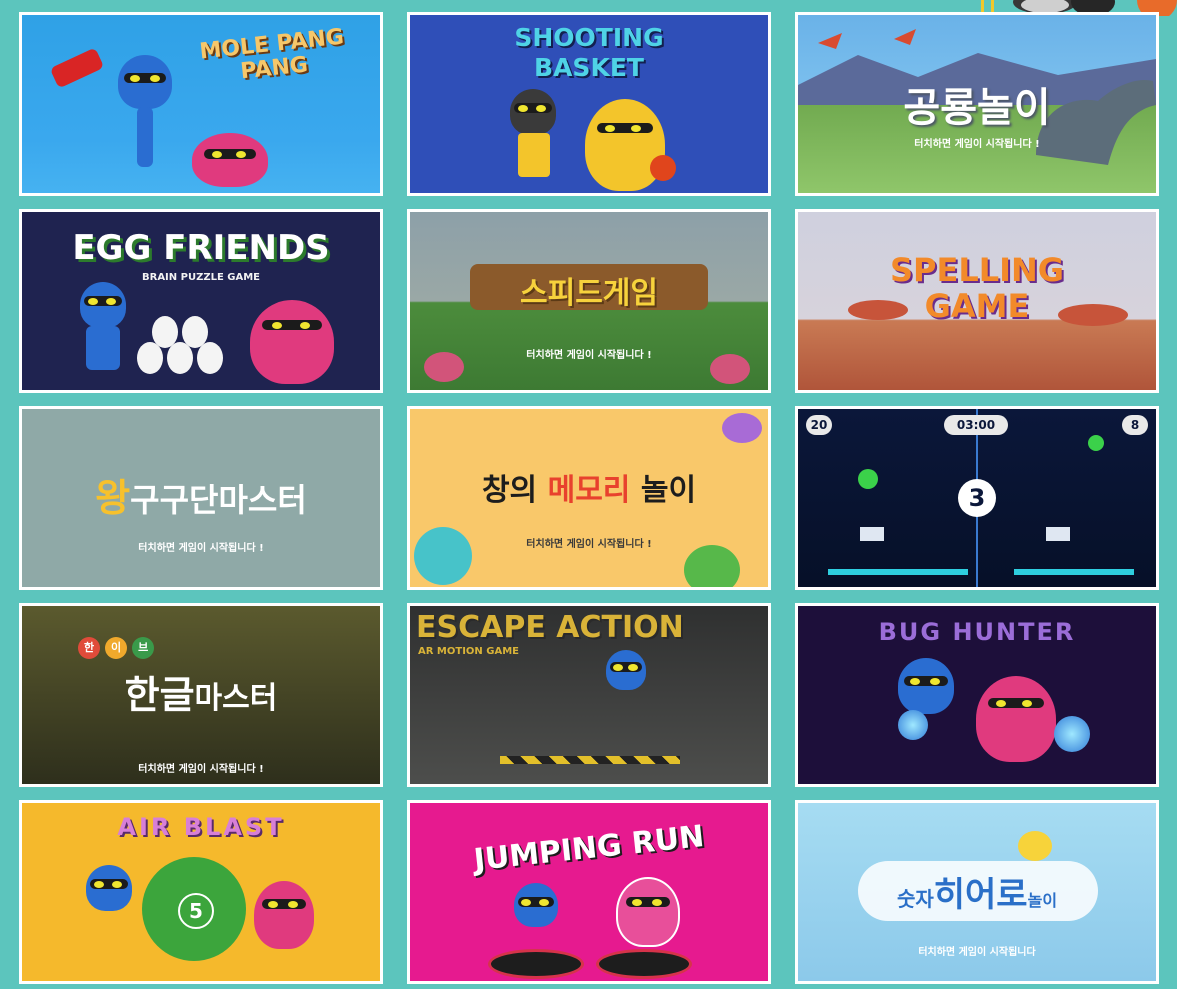 The height and width of the screenshot is (989, 1177). I want to click on game-card-space-battle: 20 03:00 8 3, so click(977, 498).